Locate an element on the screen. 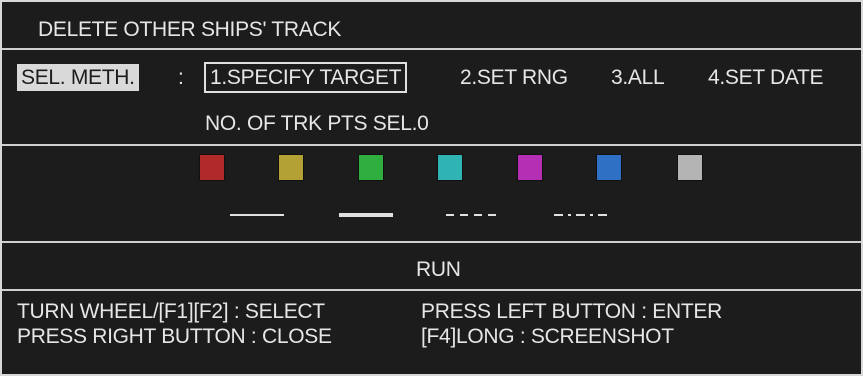  help-screenshot: [F4]LONG : SCREENSHOT is located at coordinates (547, 336).